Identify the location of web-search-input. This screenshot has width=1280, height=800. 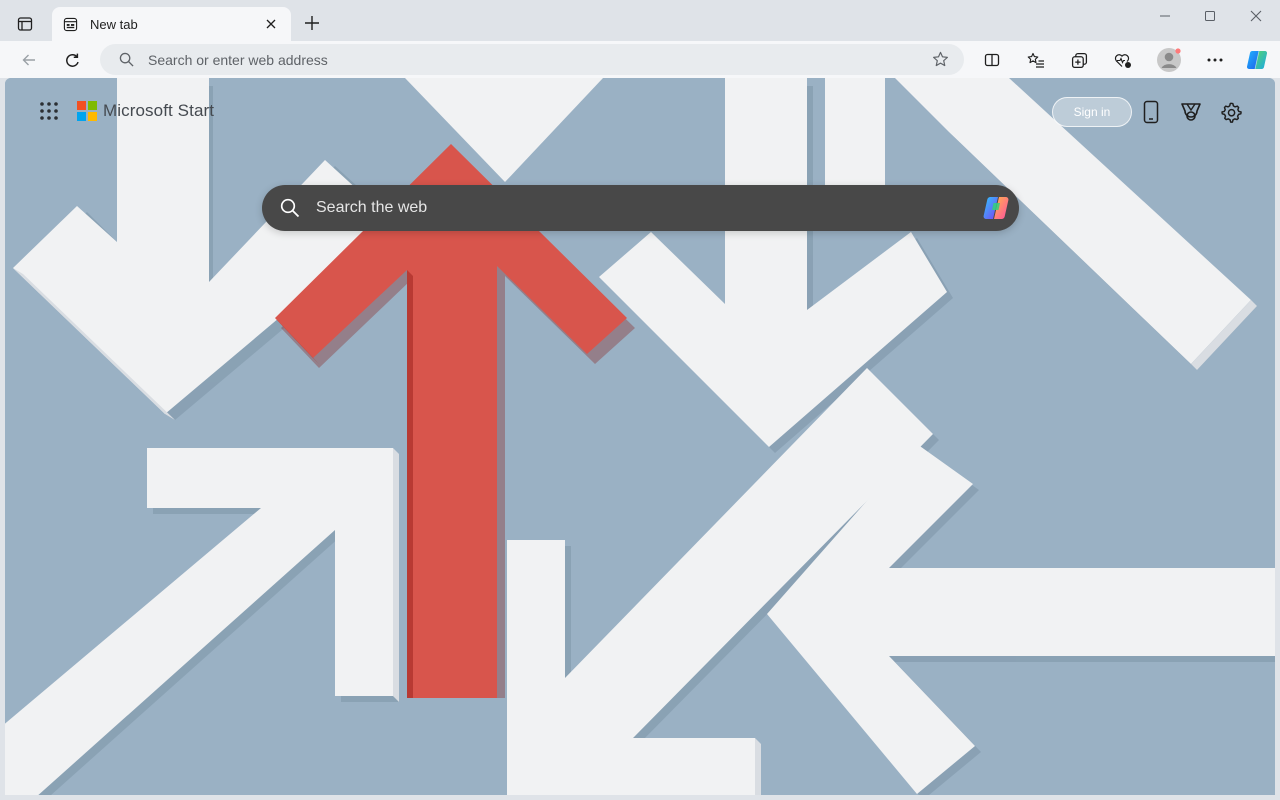
(647, 208).